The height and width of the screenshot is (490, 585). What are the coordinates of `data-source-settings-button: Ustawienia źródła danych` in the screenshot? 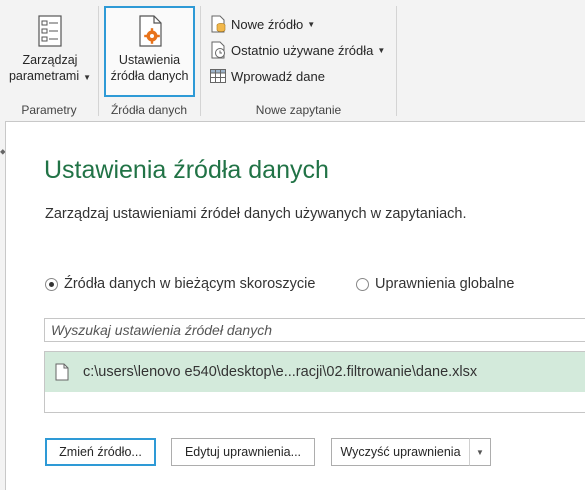 It's located at (149, 51).